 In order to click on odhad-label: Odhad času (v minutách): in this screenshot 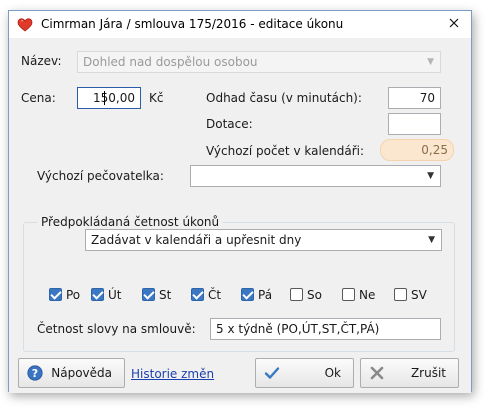, I will do `click(284, 98)`.